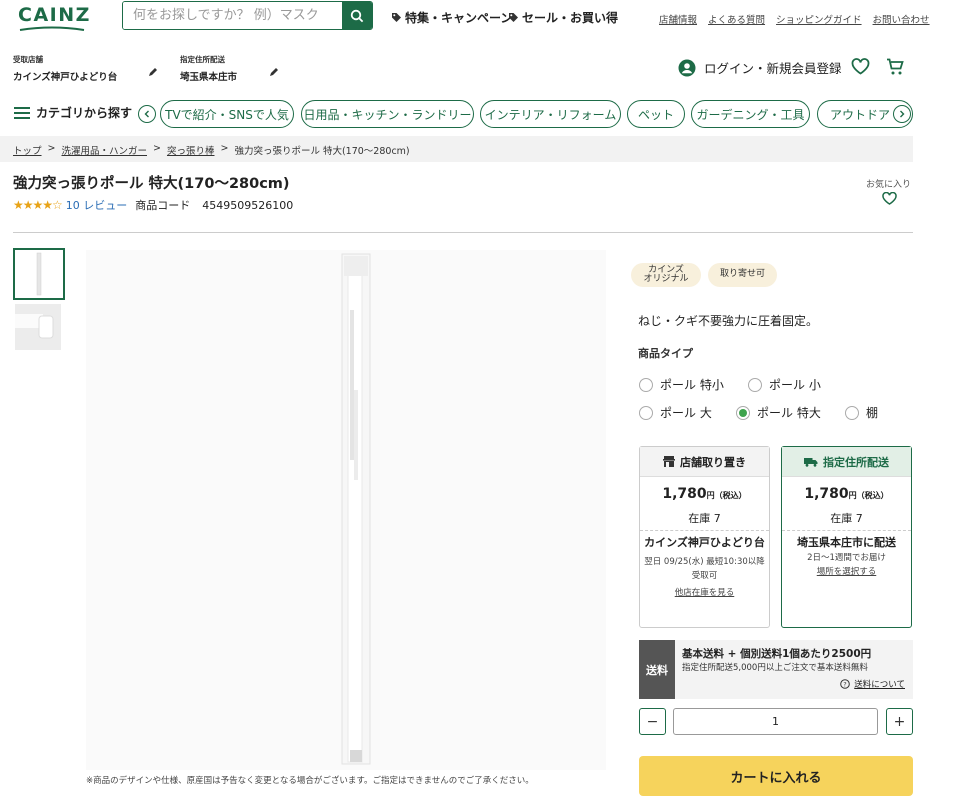 The image size is (963, 800). I want to click on rating-stars: ★★★★☆, so click(38, 205).